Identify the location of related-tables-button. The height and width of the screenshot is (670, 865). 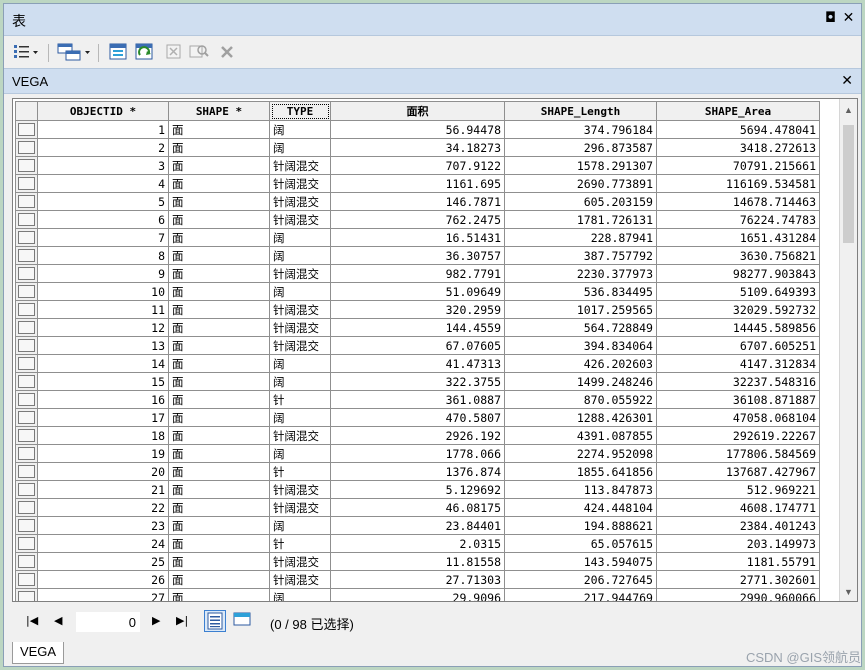
(74, 52).